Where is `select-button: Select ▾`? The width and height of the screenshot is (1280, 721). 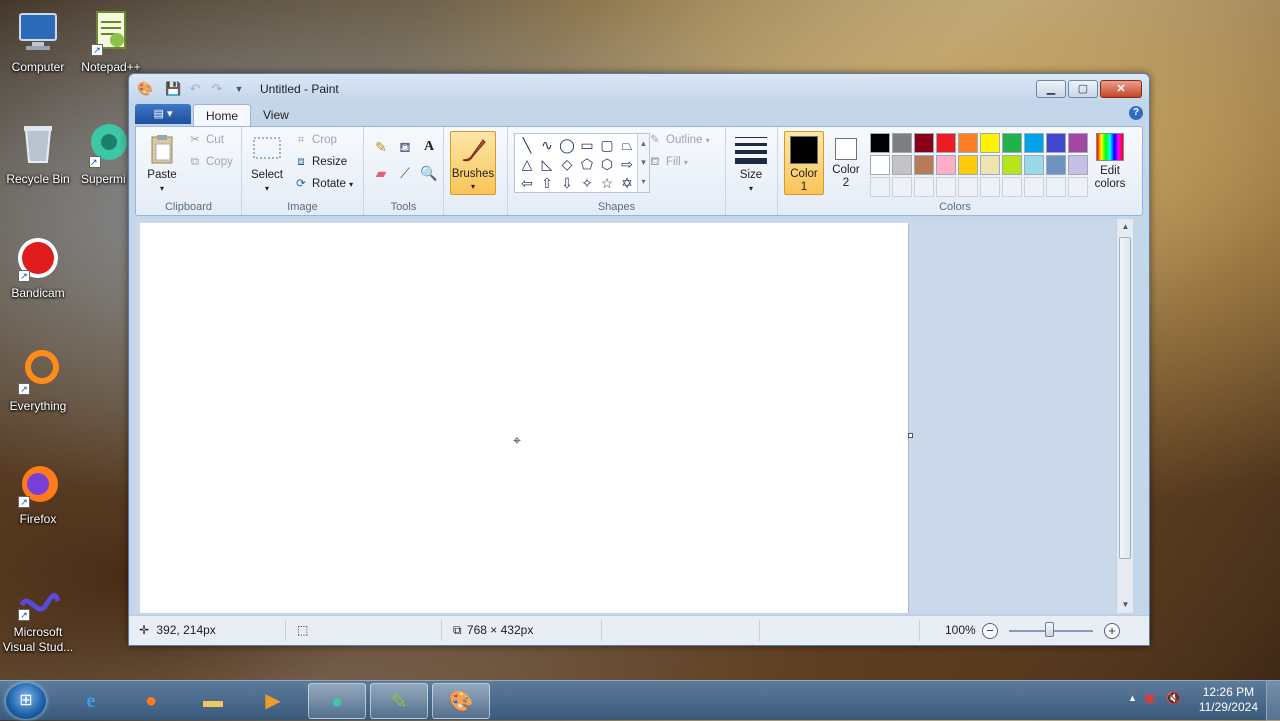 select-button: Select ▾ is located at coordinates (267, 164).